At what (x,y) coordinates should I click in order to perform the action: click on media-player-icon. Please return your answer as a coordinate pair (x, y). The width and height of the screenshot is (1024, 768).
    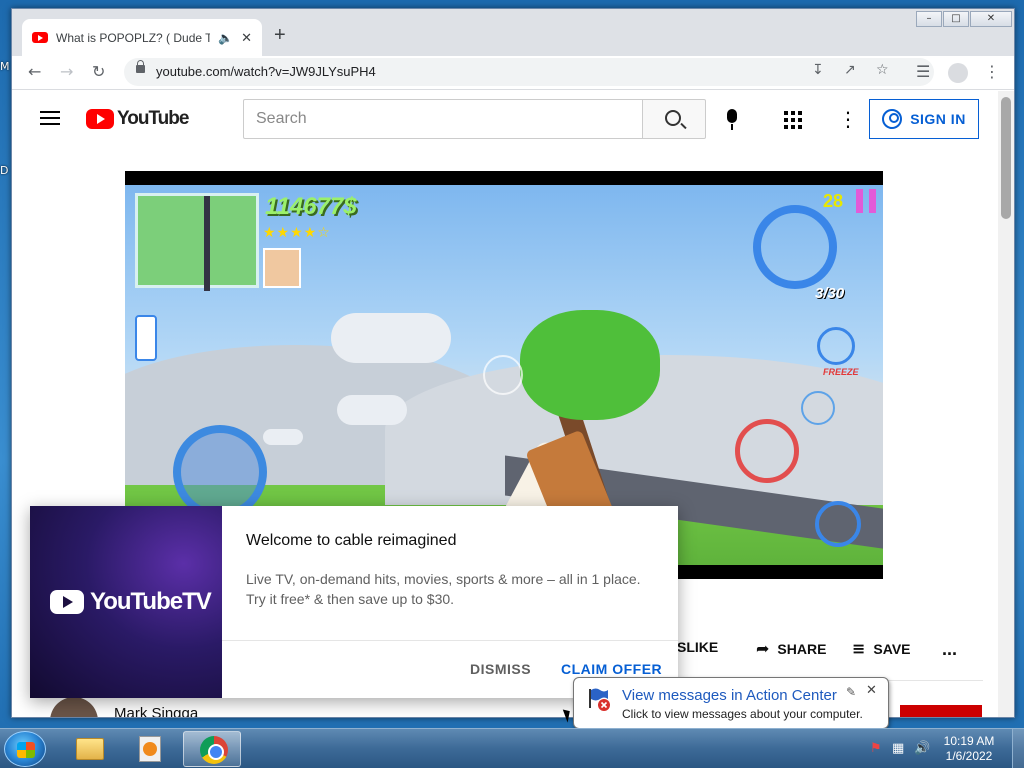
    Looking at the image, I should click on (150, 749).